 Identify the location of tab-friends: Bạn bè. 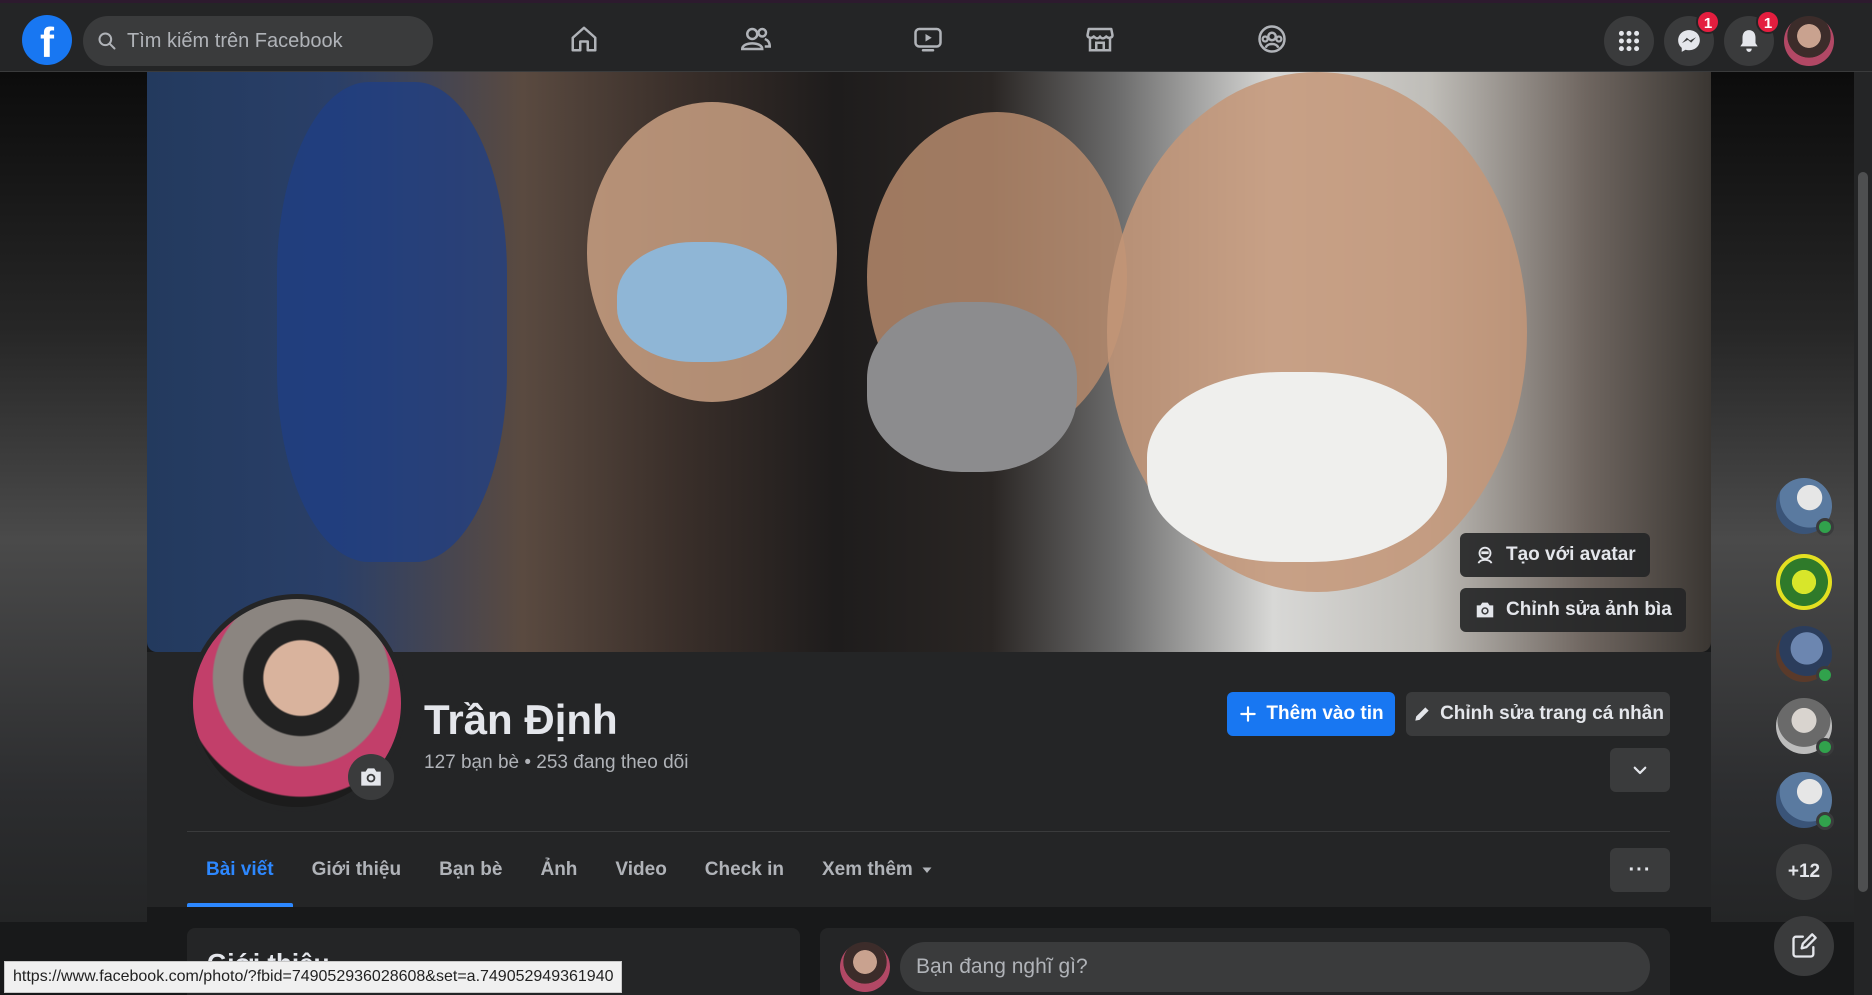
(470, 869).